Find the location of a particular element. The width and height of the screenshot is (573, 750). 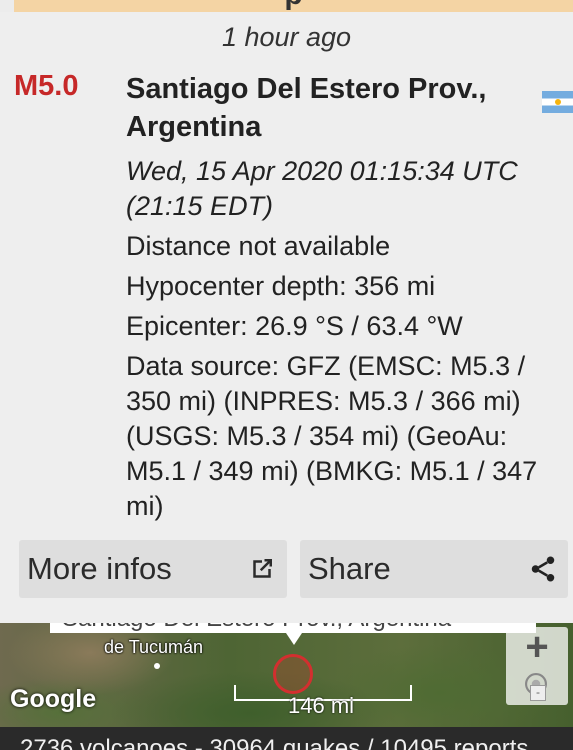

hypocenter-depth: Hypocenter depth: 356 mi is located at coordinates (281, 286).